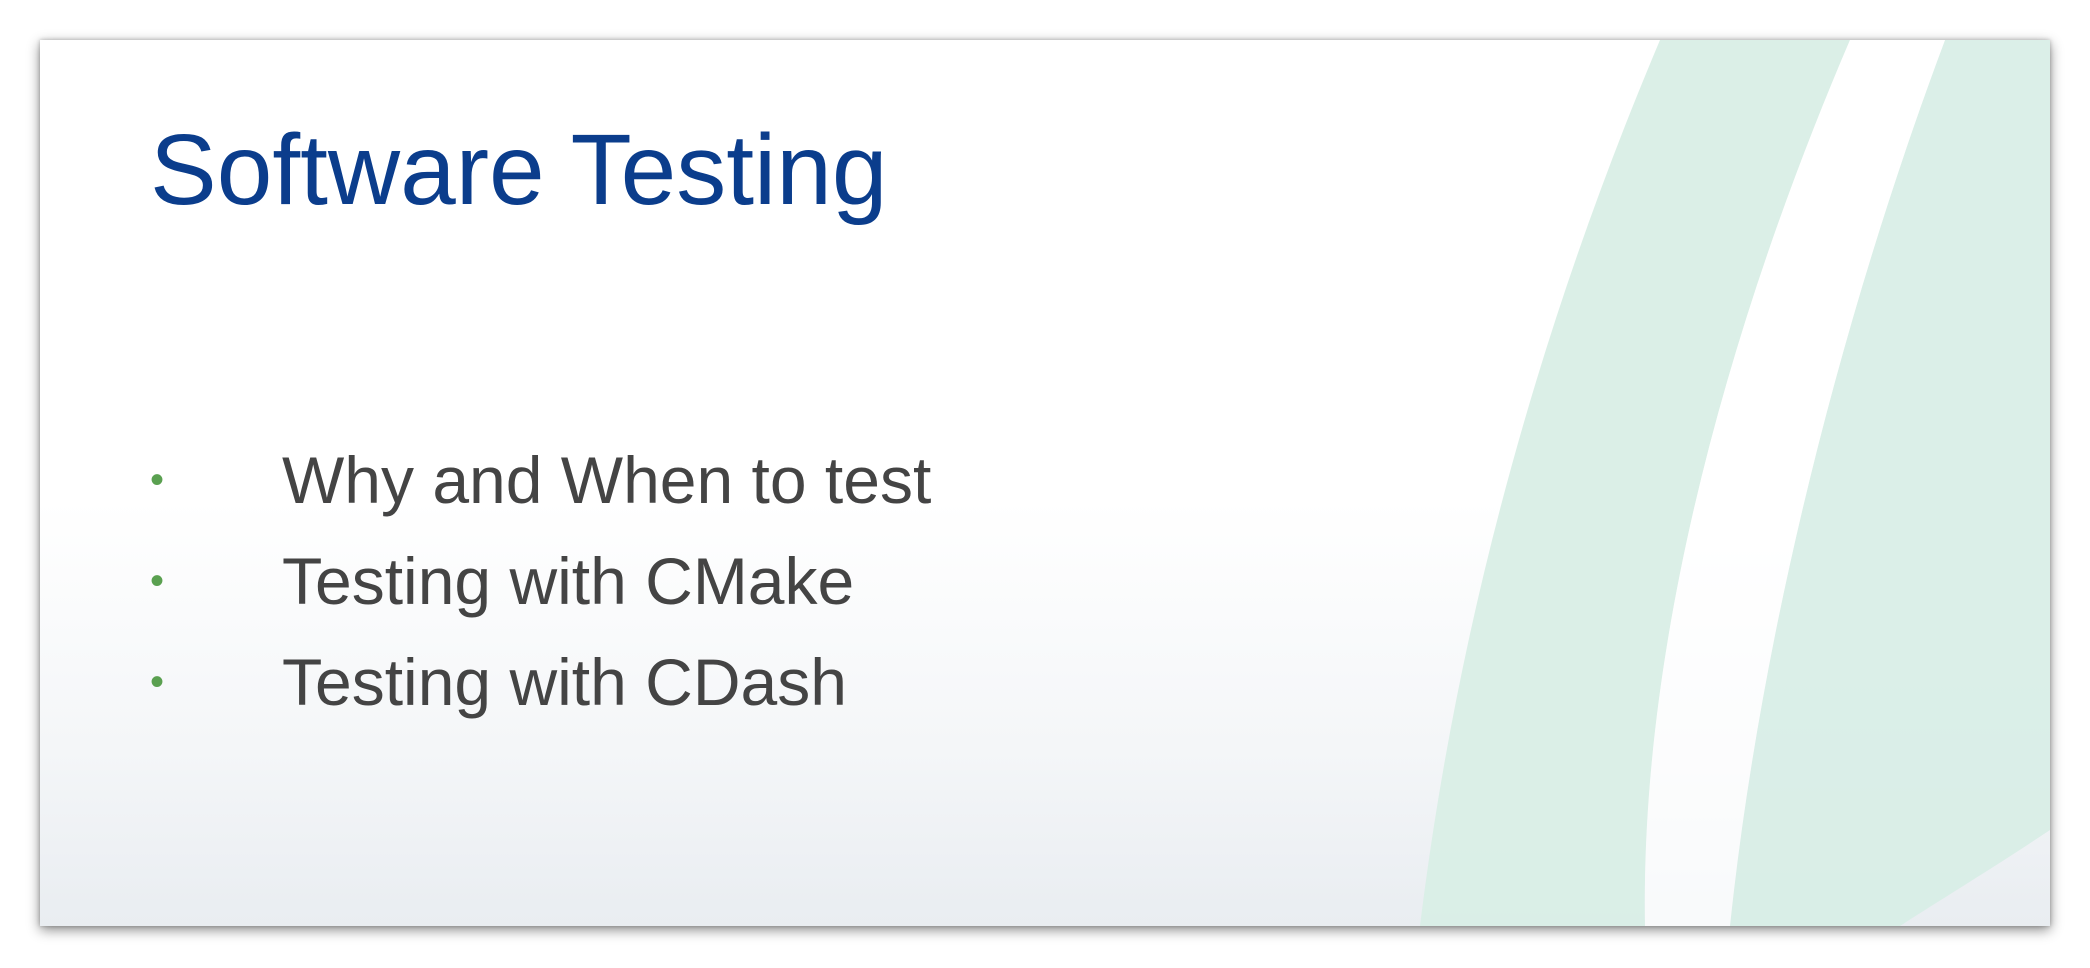 The width and height of the screenshot is (2090, 968). Describe the element at coordinates (607, 480) in the screenshot. I see `bullet-text: Why and When to test` at that location.